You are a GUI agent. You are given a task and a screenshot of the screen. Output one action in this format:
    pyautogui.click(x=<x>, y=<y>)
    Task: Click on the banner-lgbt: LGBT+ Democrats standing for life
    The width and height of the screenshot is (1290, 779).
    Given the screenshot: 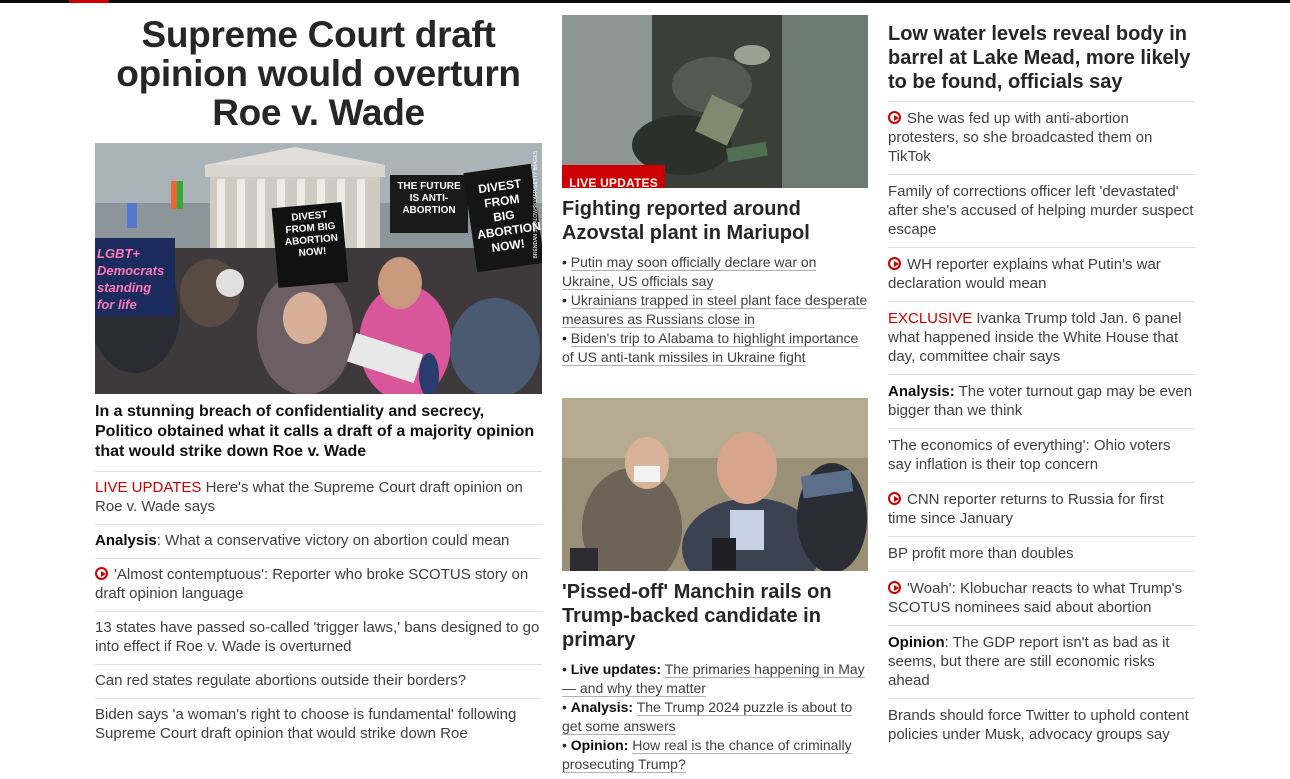 What is the action you would take?
    pyautogui.click(x=131, y=279)
    